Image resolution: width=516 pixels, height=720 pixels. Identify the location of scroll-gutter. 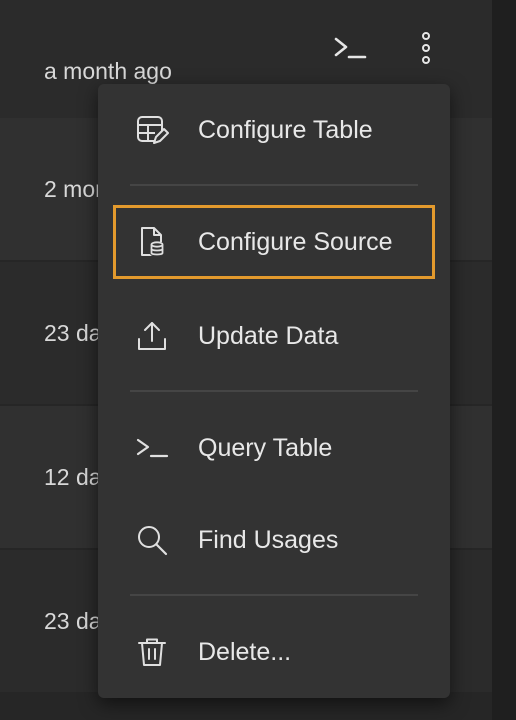
(504, 360).